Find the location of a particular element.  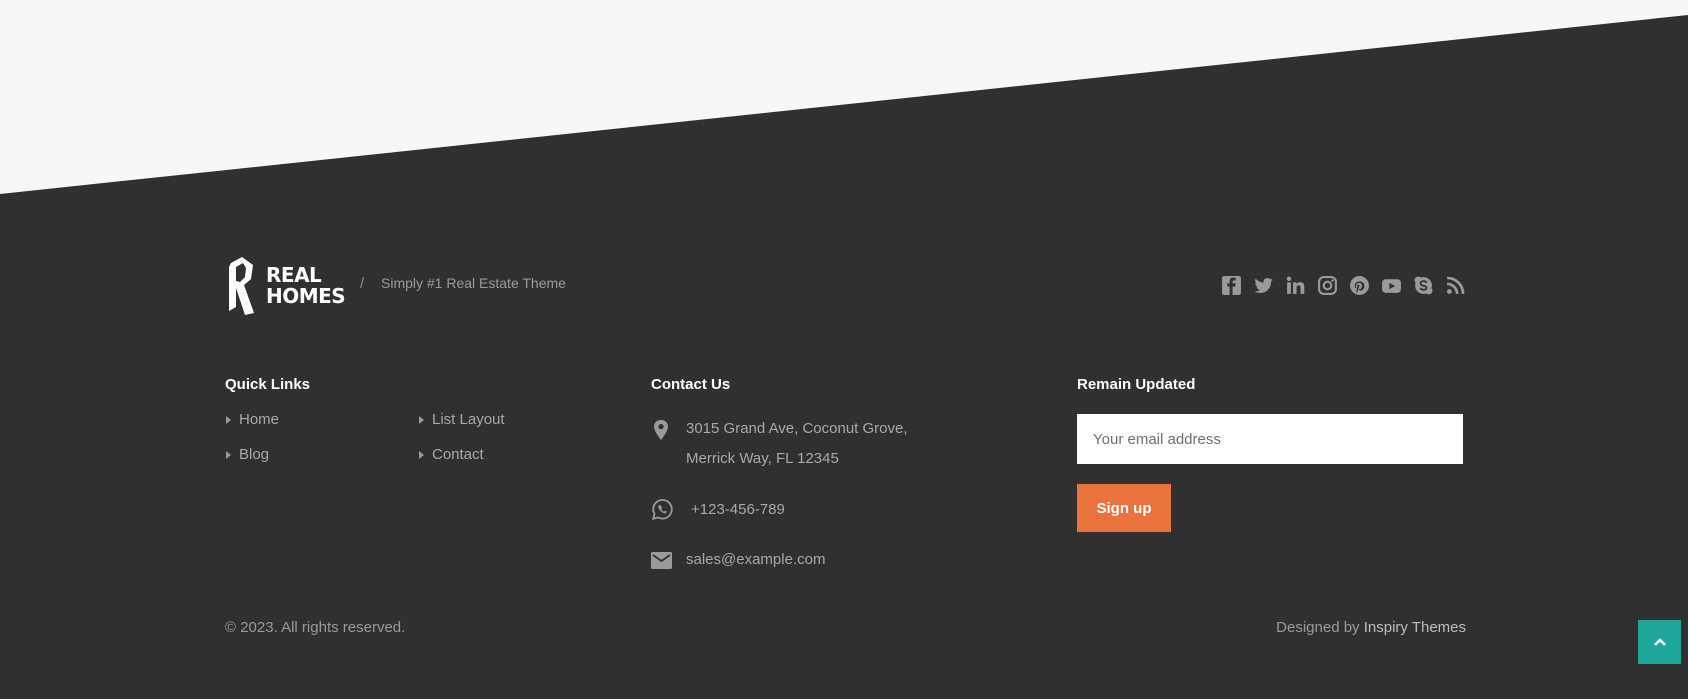

logo-text: REAL HOMES is located at coordinates (306, 285).